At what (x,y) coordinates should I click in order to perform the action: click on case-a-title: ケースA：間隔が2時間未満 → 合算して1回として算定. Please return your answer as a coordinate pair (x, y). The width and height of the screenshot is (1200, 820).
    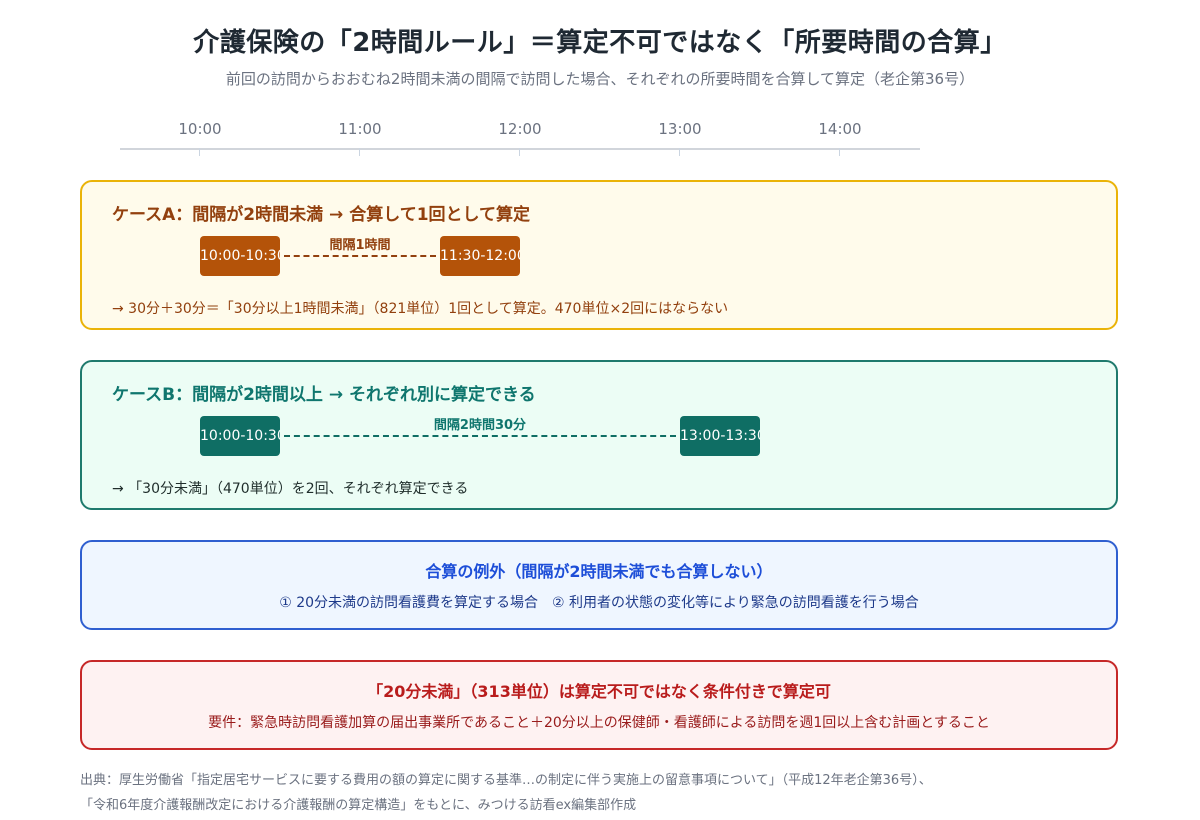
    Looking at the image, I should click on (321, 215).